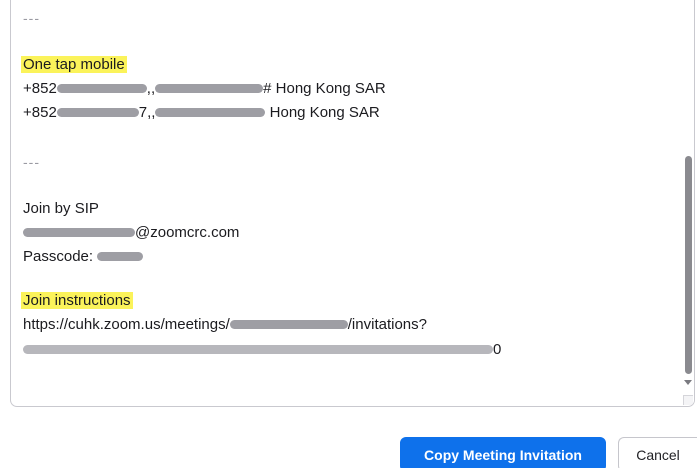  Describe the element at coordinates (688, 382) in the screenshot. I see `scroll-down-arrow-icon` at that location.